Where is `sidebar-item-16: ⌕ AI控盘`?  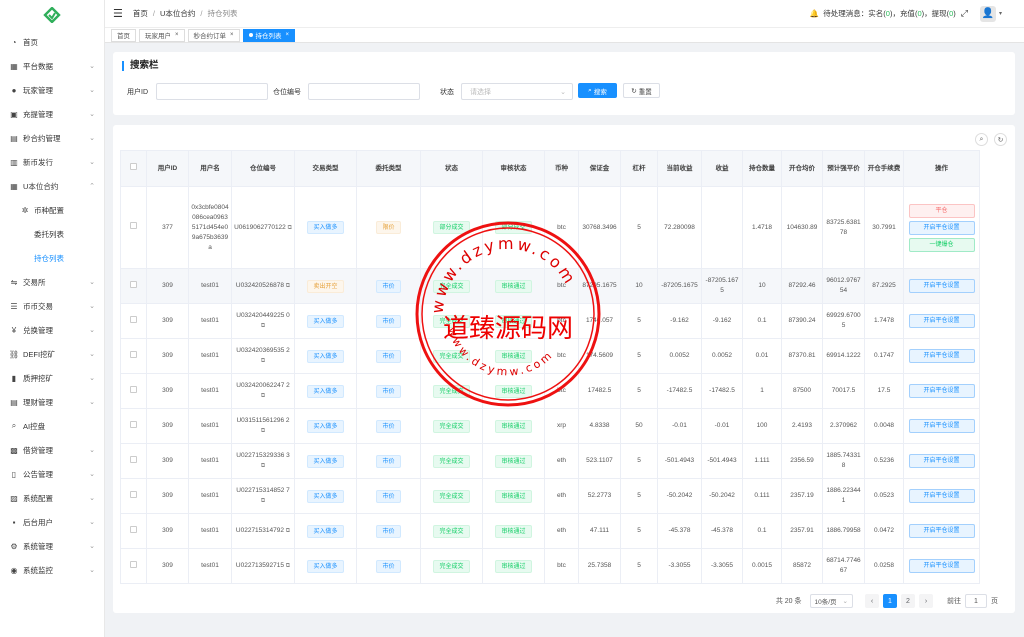
sidebar-item-16: ⌕ AI控盘 is located at coordinates (52, 426).